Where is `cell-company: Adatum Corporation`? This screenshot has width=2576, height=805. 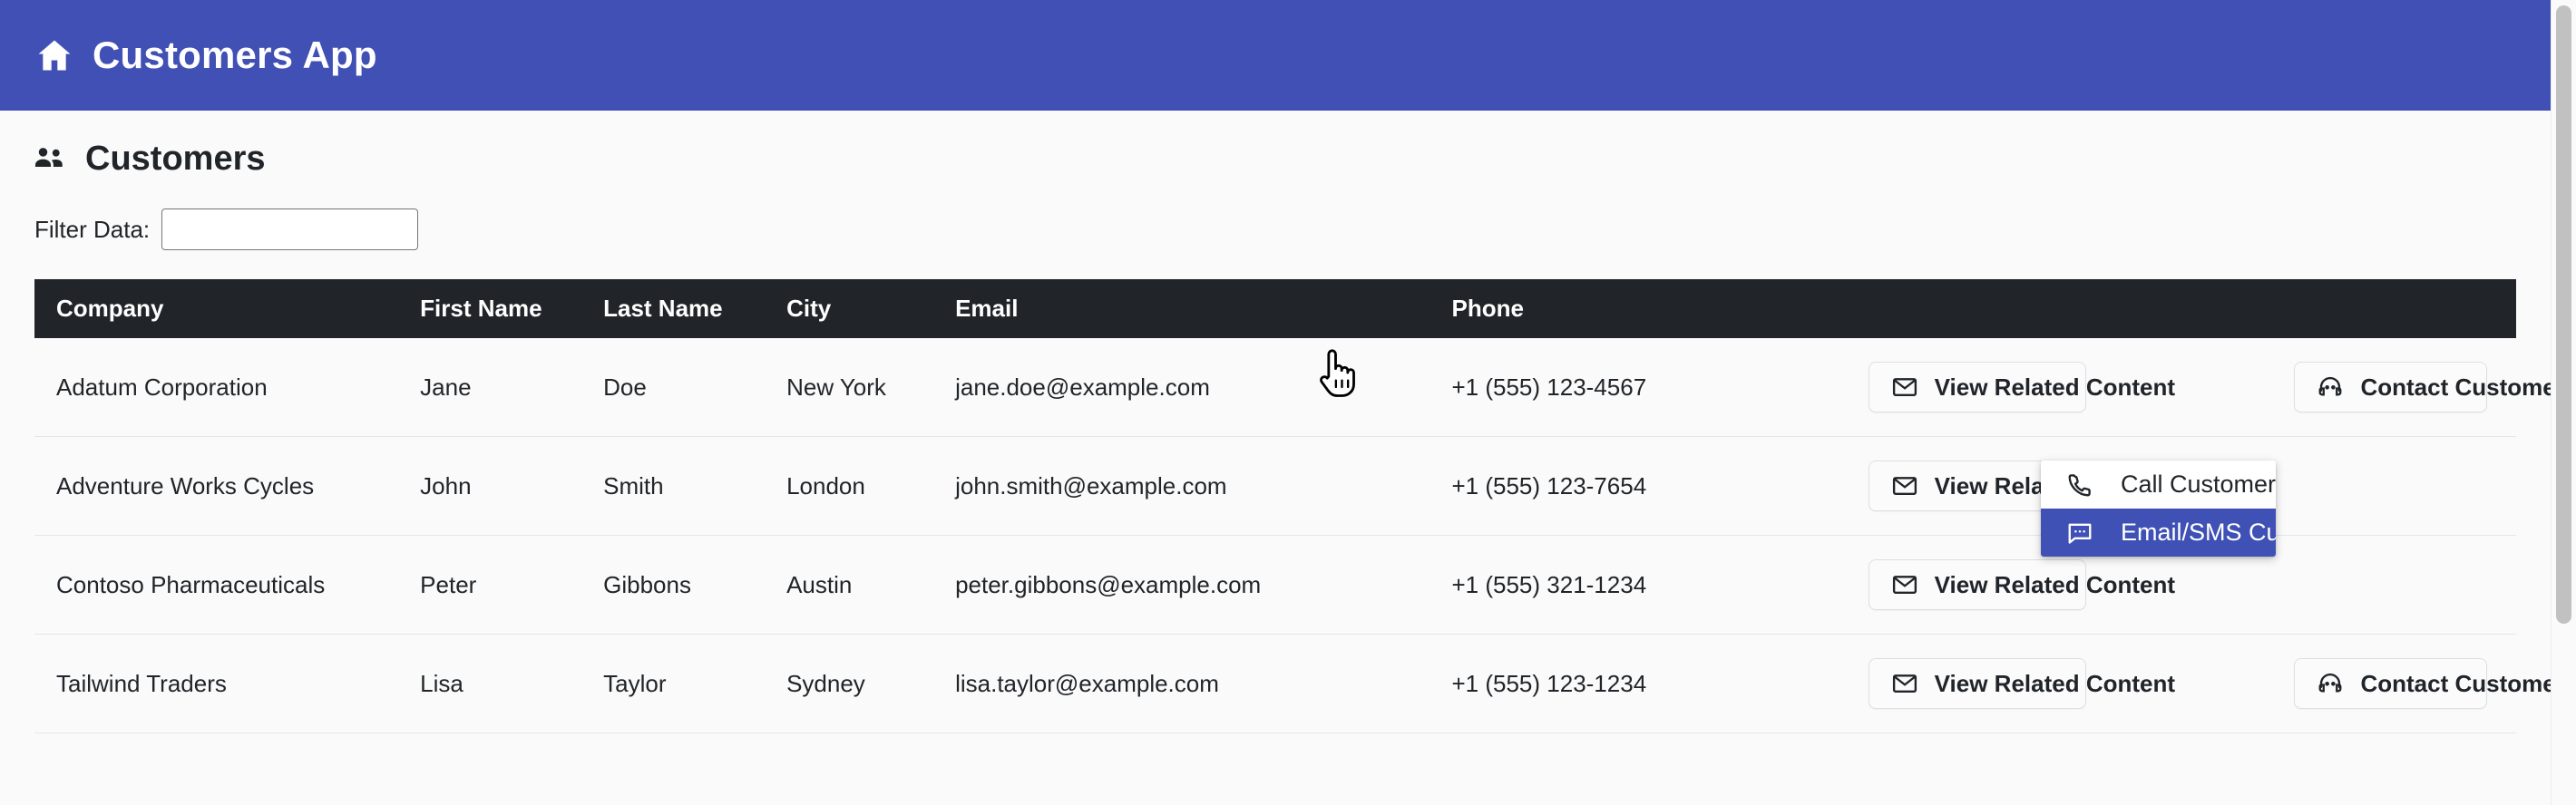
cell-company: Adatum Corporation is located at coordinates (227, 387).